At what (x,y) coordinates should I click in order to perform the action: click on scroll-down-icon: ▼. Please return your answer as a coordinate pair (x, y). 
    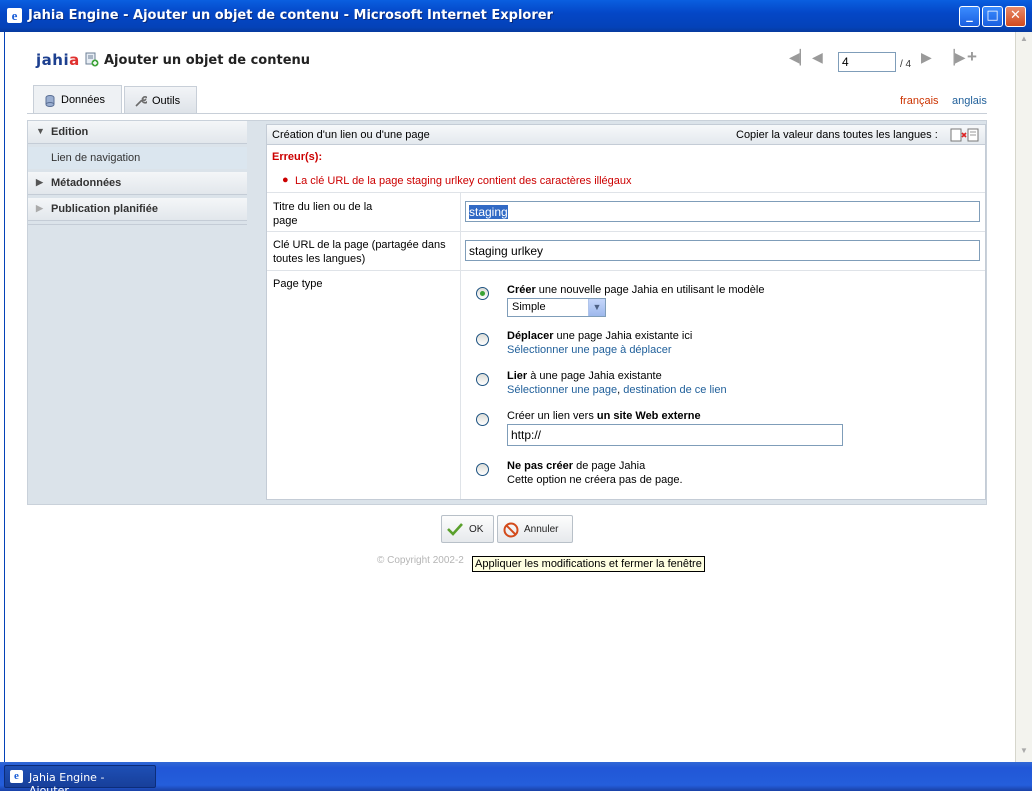
    Looking at the image, I should click on (1024, 753).